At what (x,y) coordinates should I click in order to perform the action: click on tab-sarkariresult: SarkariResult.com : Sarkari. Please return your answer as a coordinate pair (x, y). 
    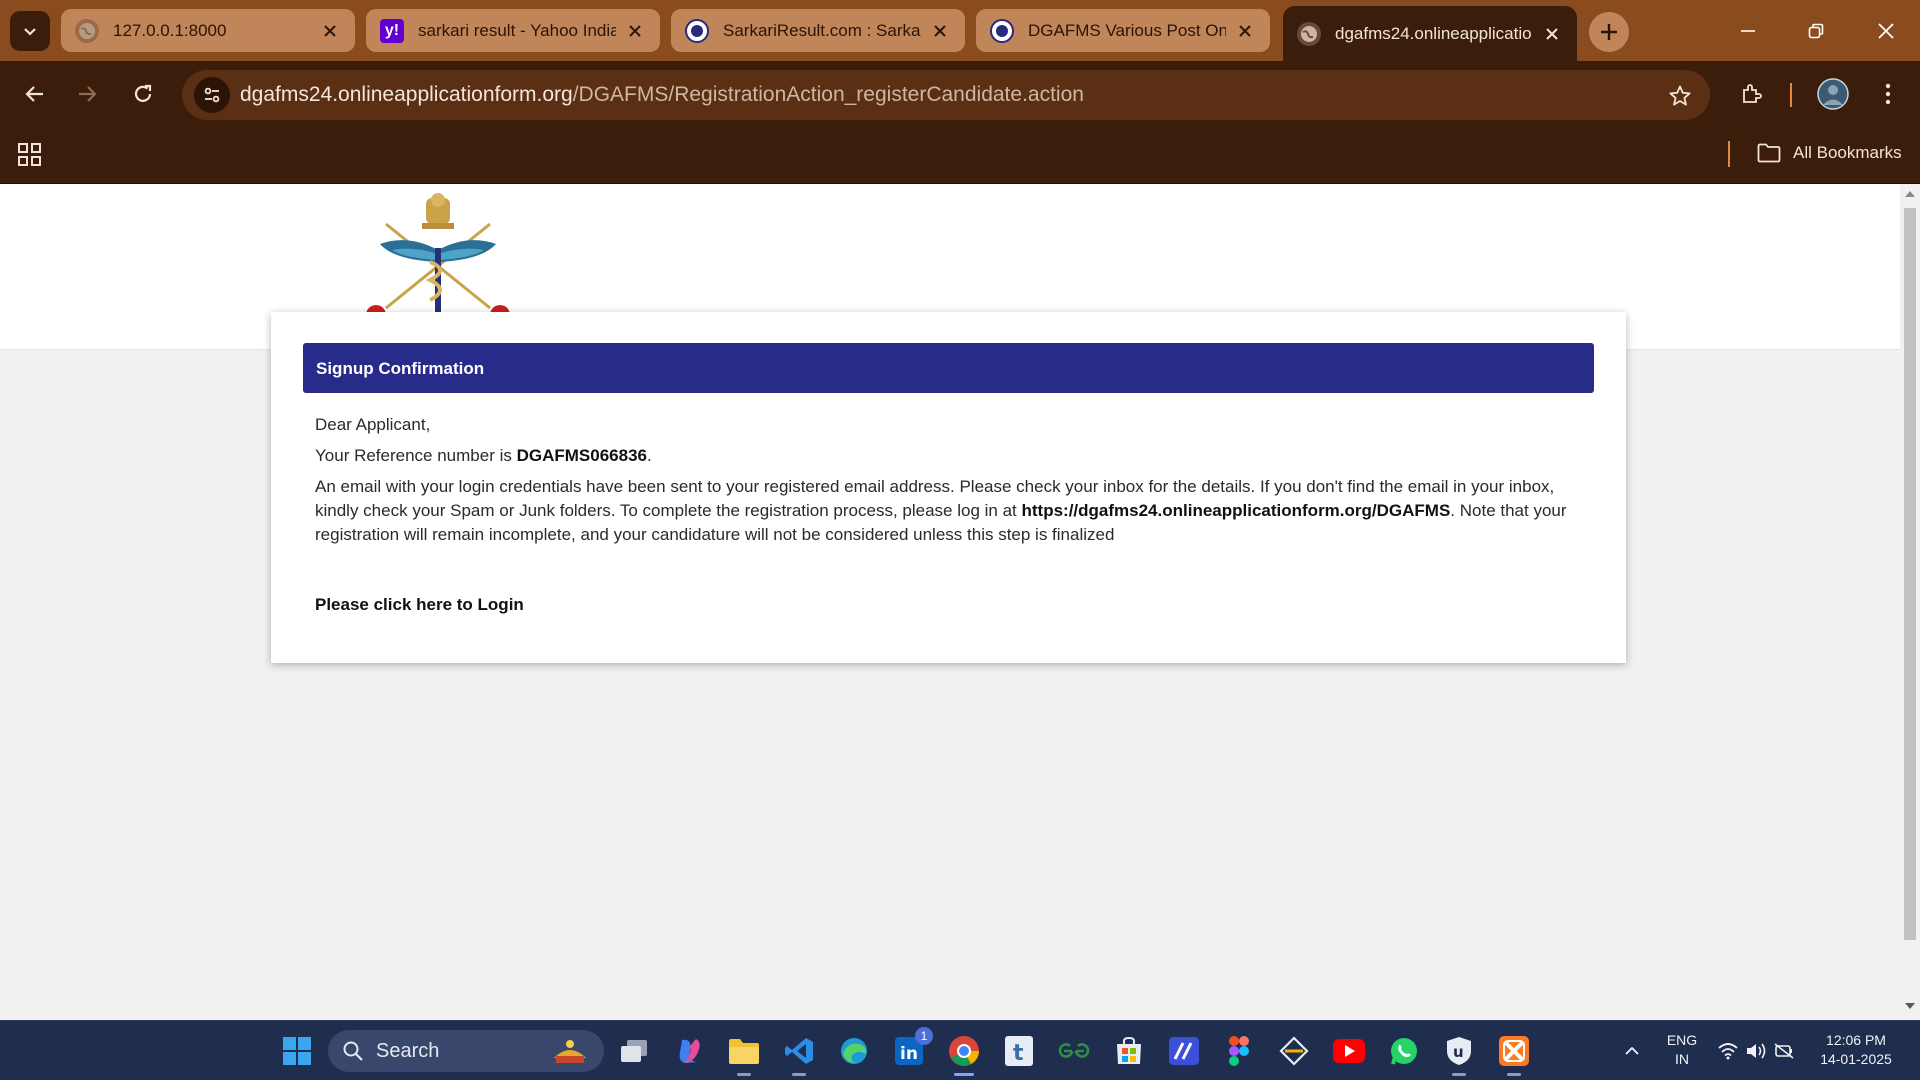
    Looking at the image, I should click on (818, 30).